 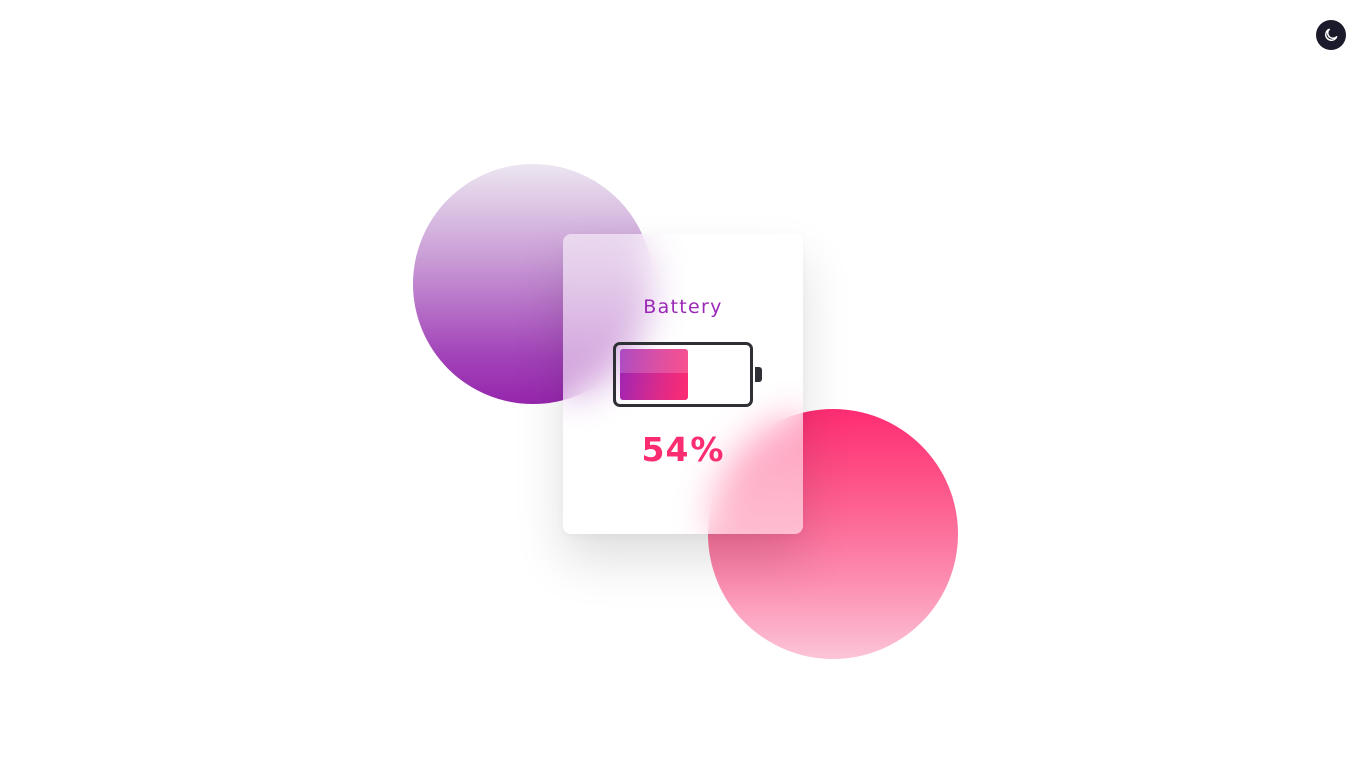 I want to click on battery-icon, so click(x=683, y=374).